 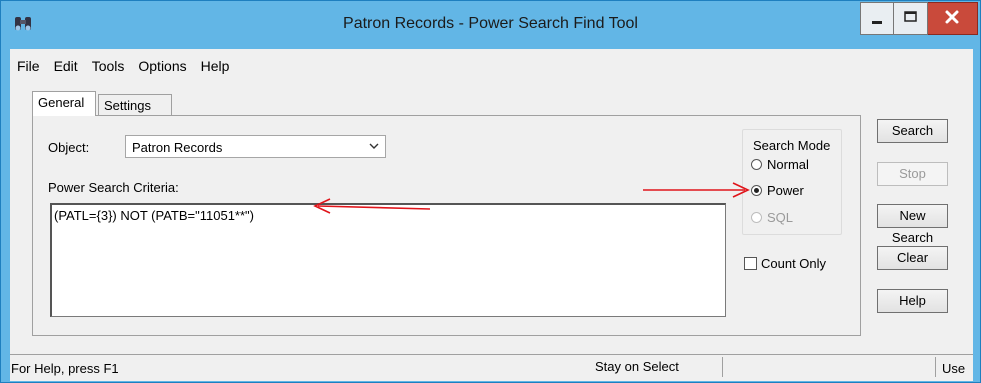 I want to click on status-mode-text: Stay on Select, so click(x=637, y=366).